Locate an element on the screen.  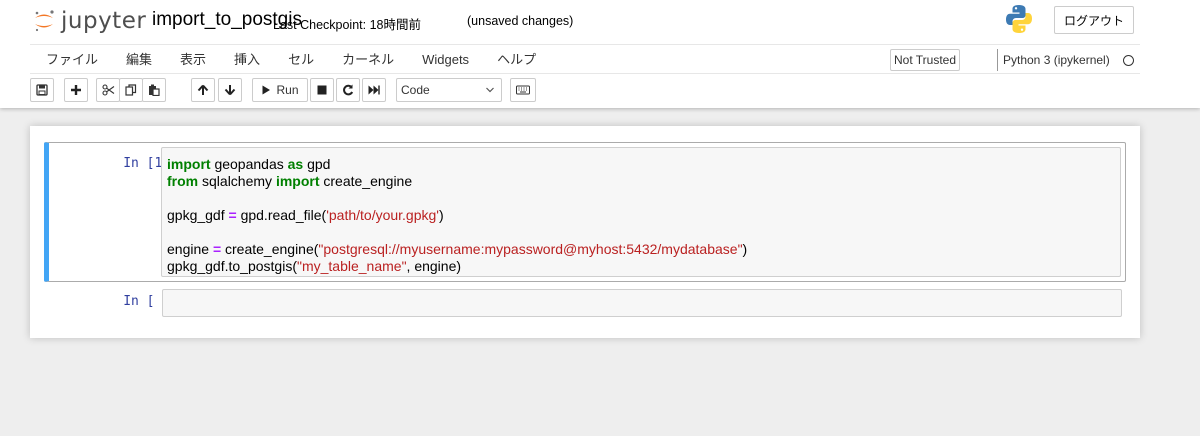
run-button: Run is located at coordinates (280, 90).